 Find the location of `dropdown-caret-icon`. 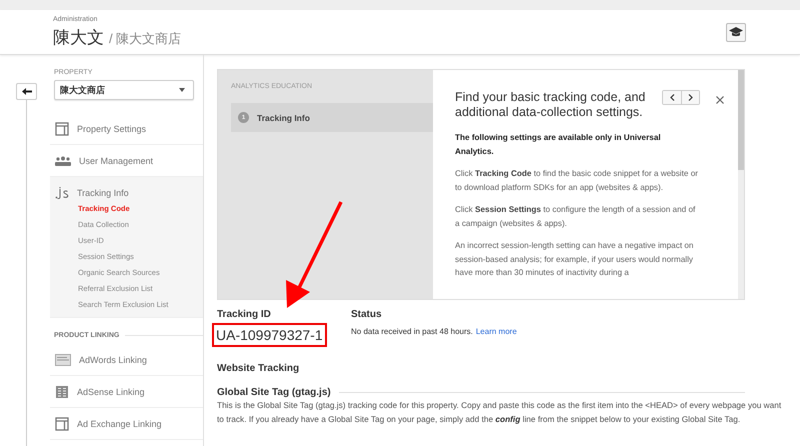

dropdown-caret-icon is located at coordinates (182, 90).